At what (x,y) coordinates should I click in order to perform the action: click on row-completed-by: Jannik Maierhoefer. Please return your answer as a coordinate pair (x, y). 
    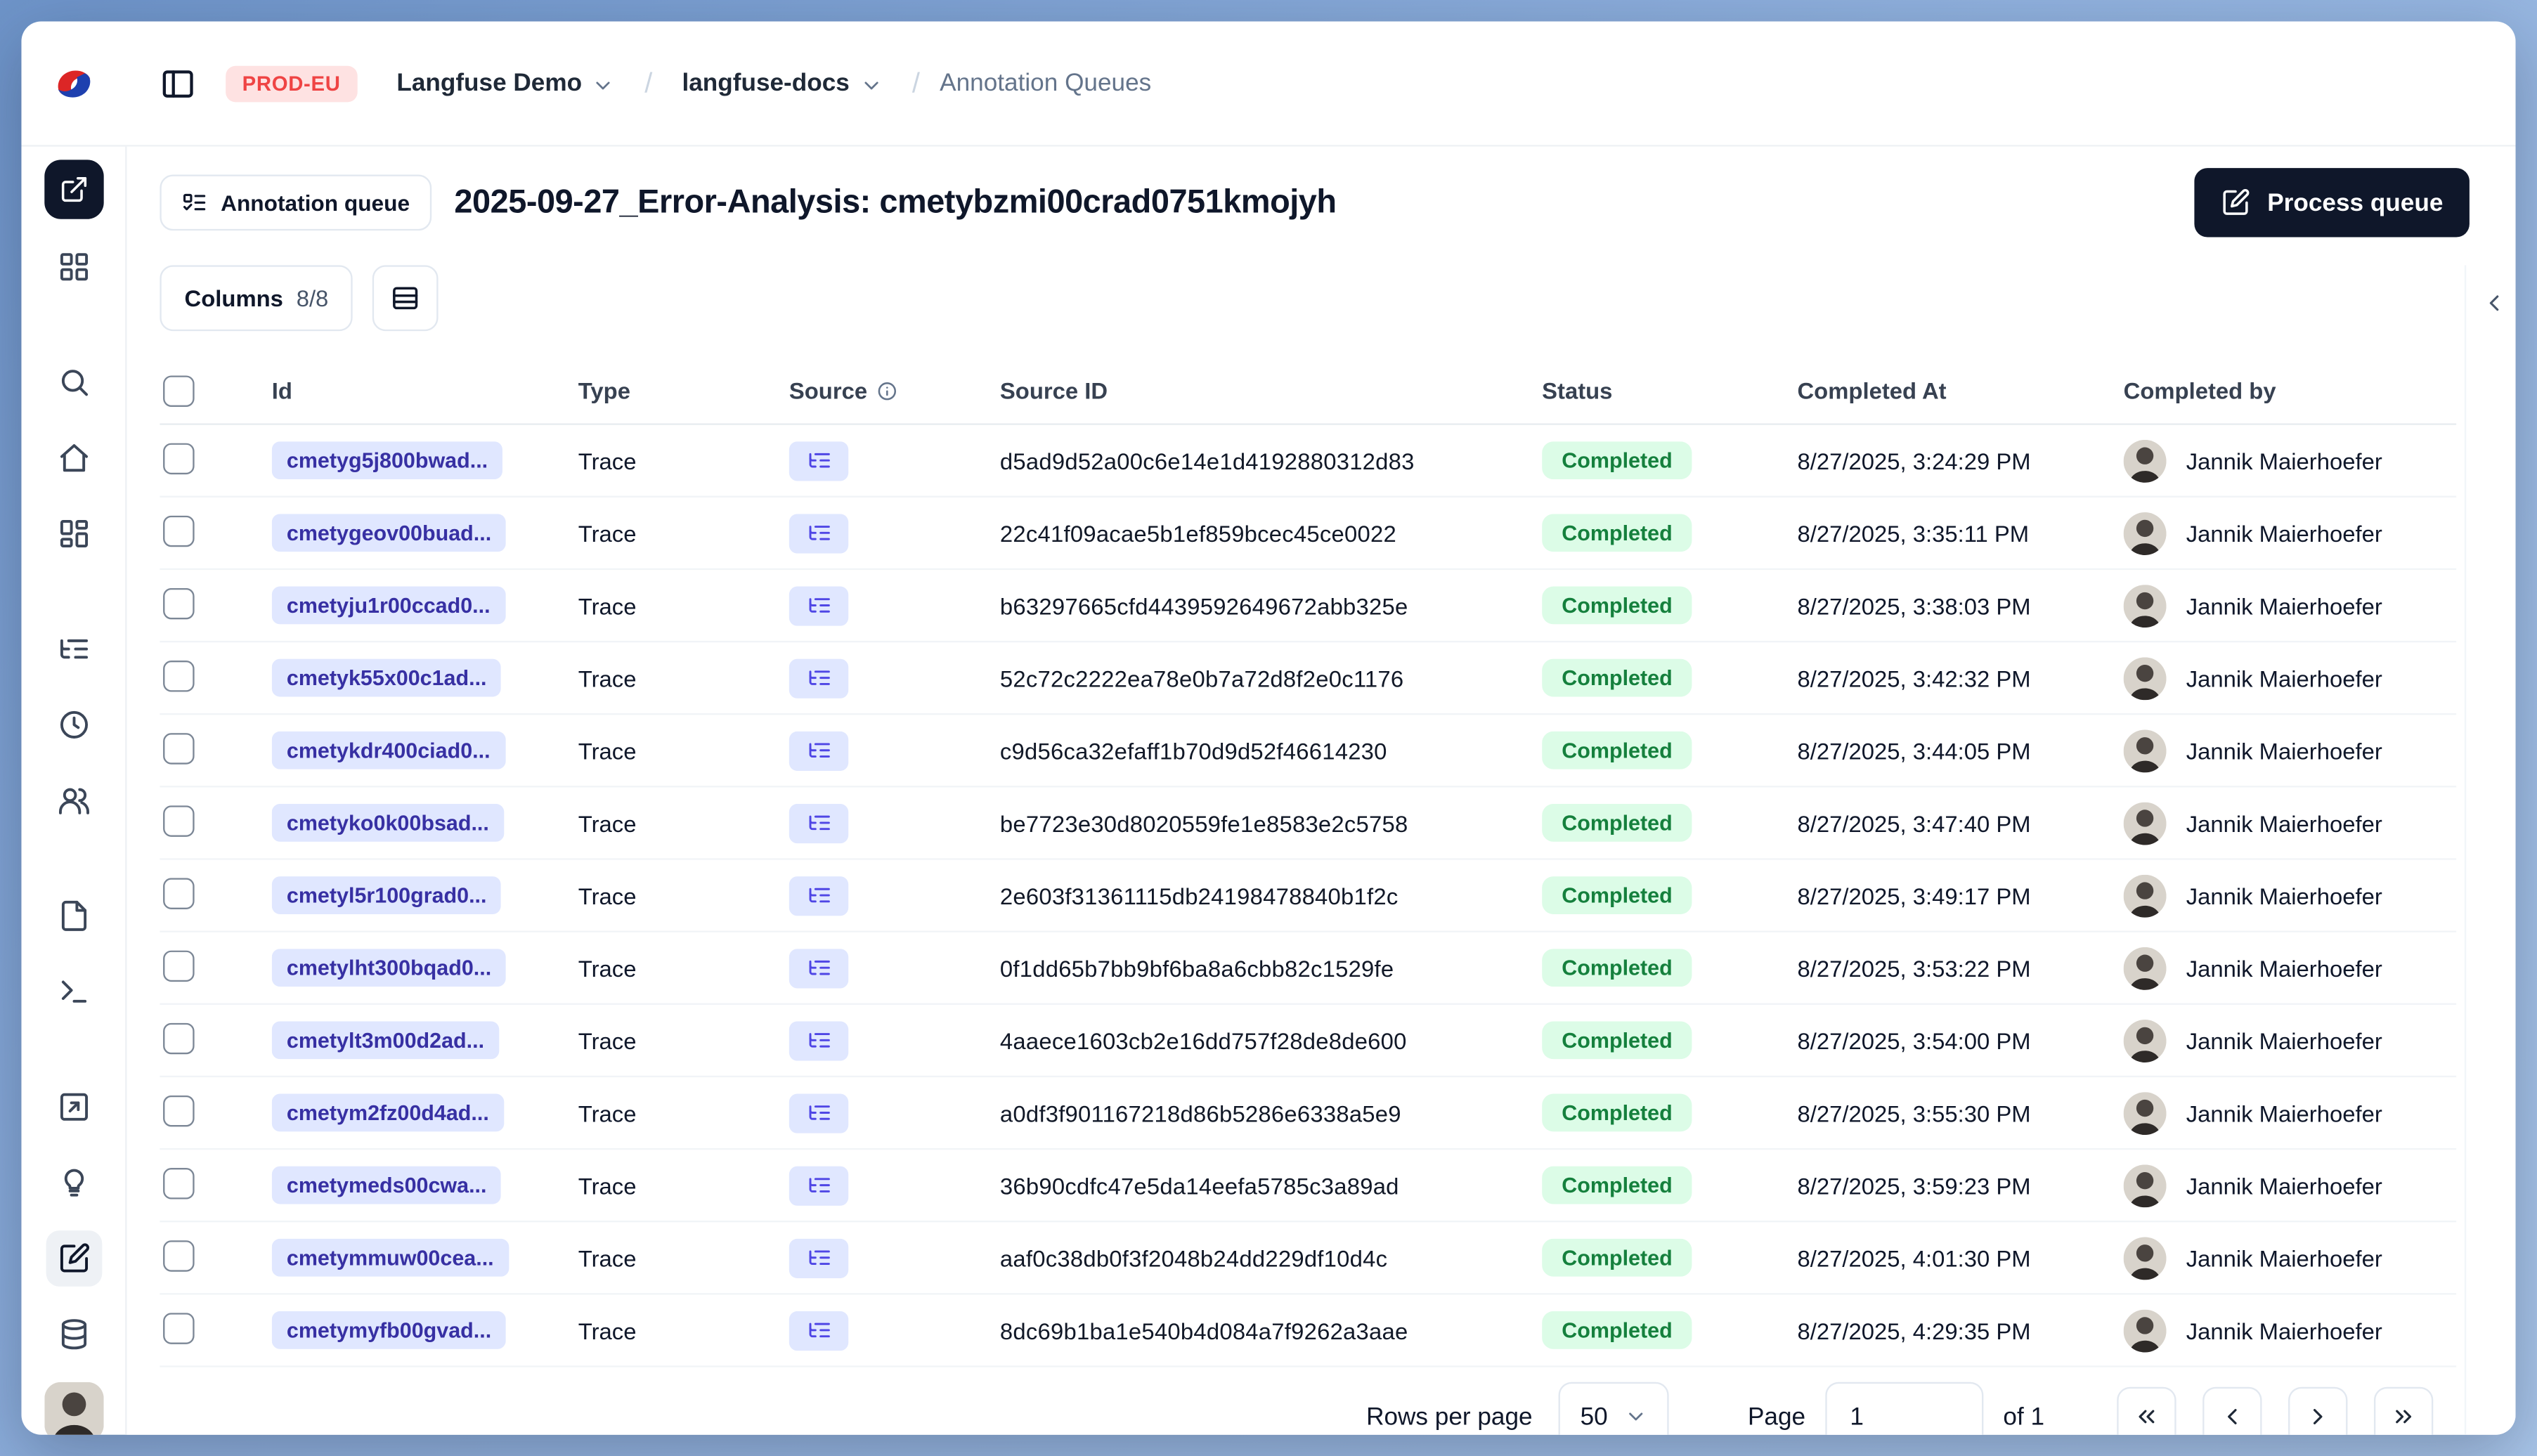
    Looking at the image, I should click on (2284, 896).